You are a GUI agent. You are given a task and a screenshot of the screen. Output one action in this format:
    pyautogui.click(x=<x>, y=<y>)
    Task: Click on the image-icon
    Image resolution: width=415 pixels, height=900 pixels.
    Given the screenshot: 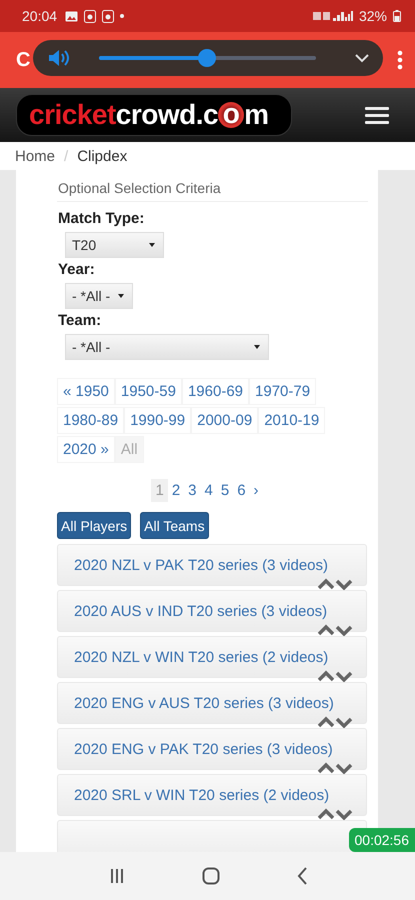 What is the action you would take?
    pyautogui.click(x=71, y=16)
    